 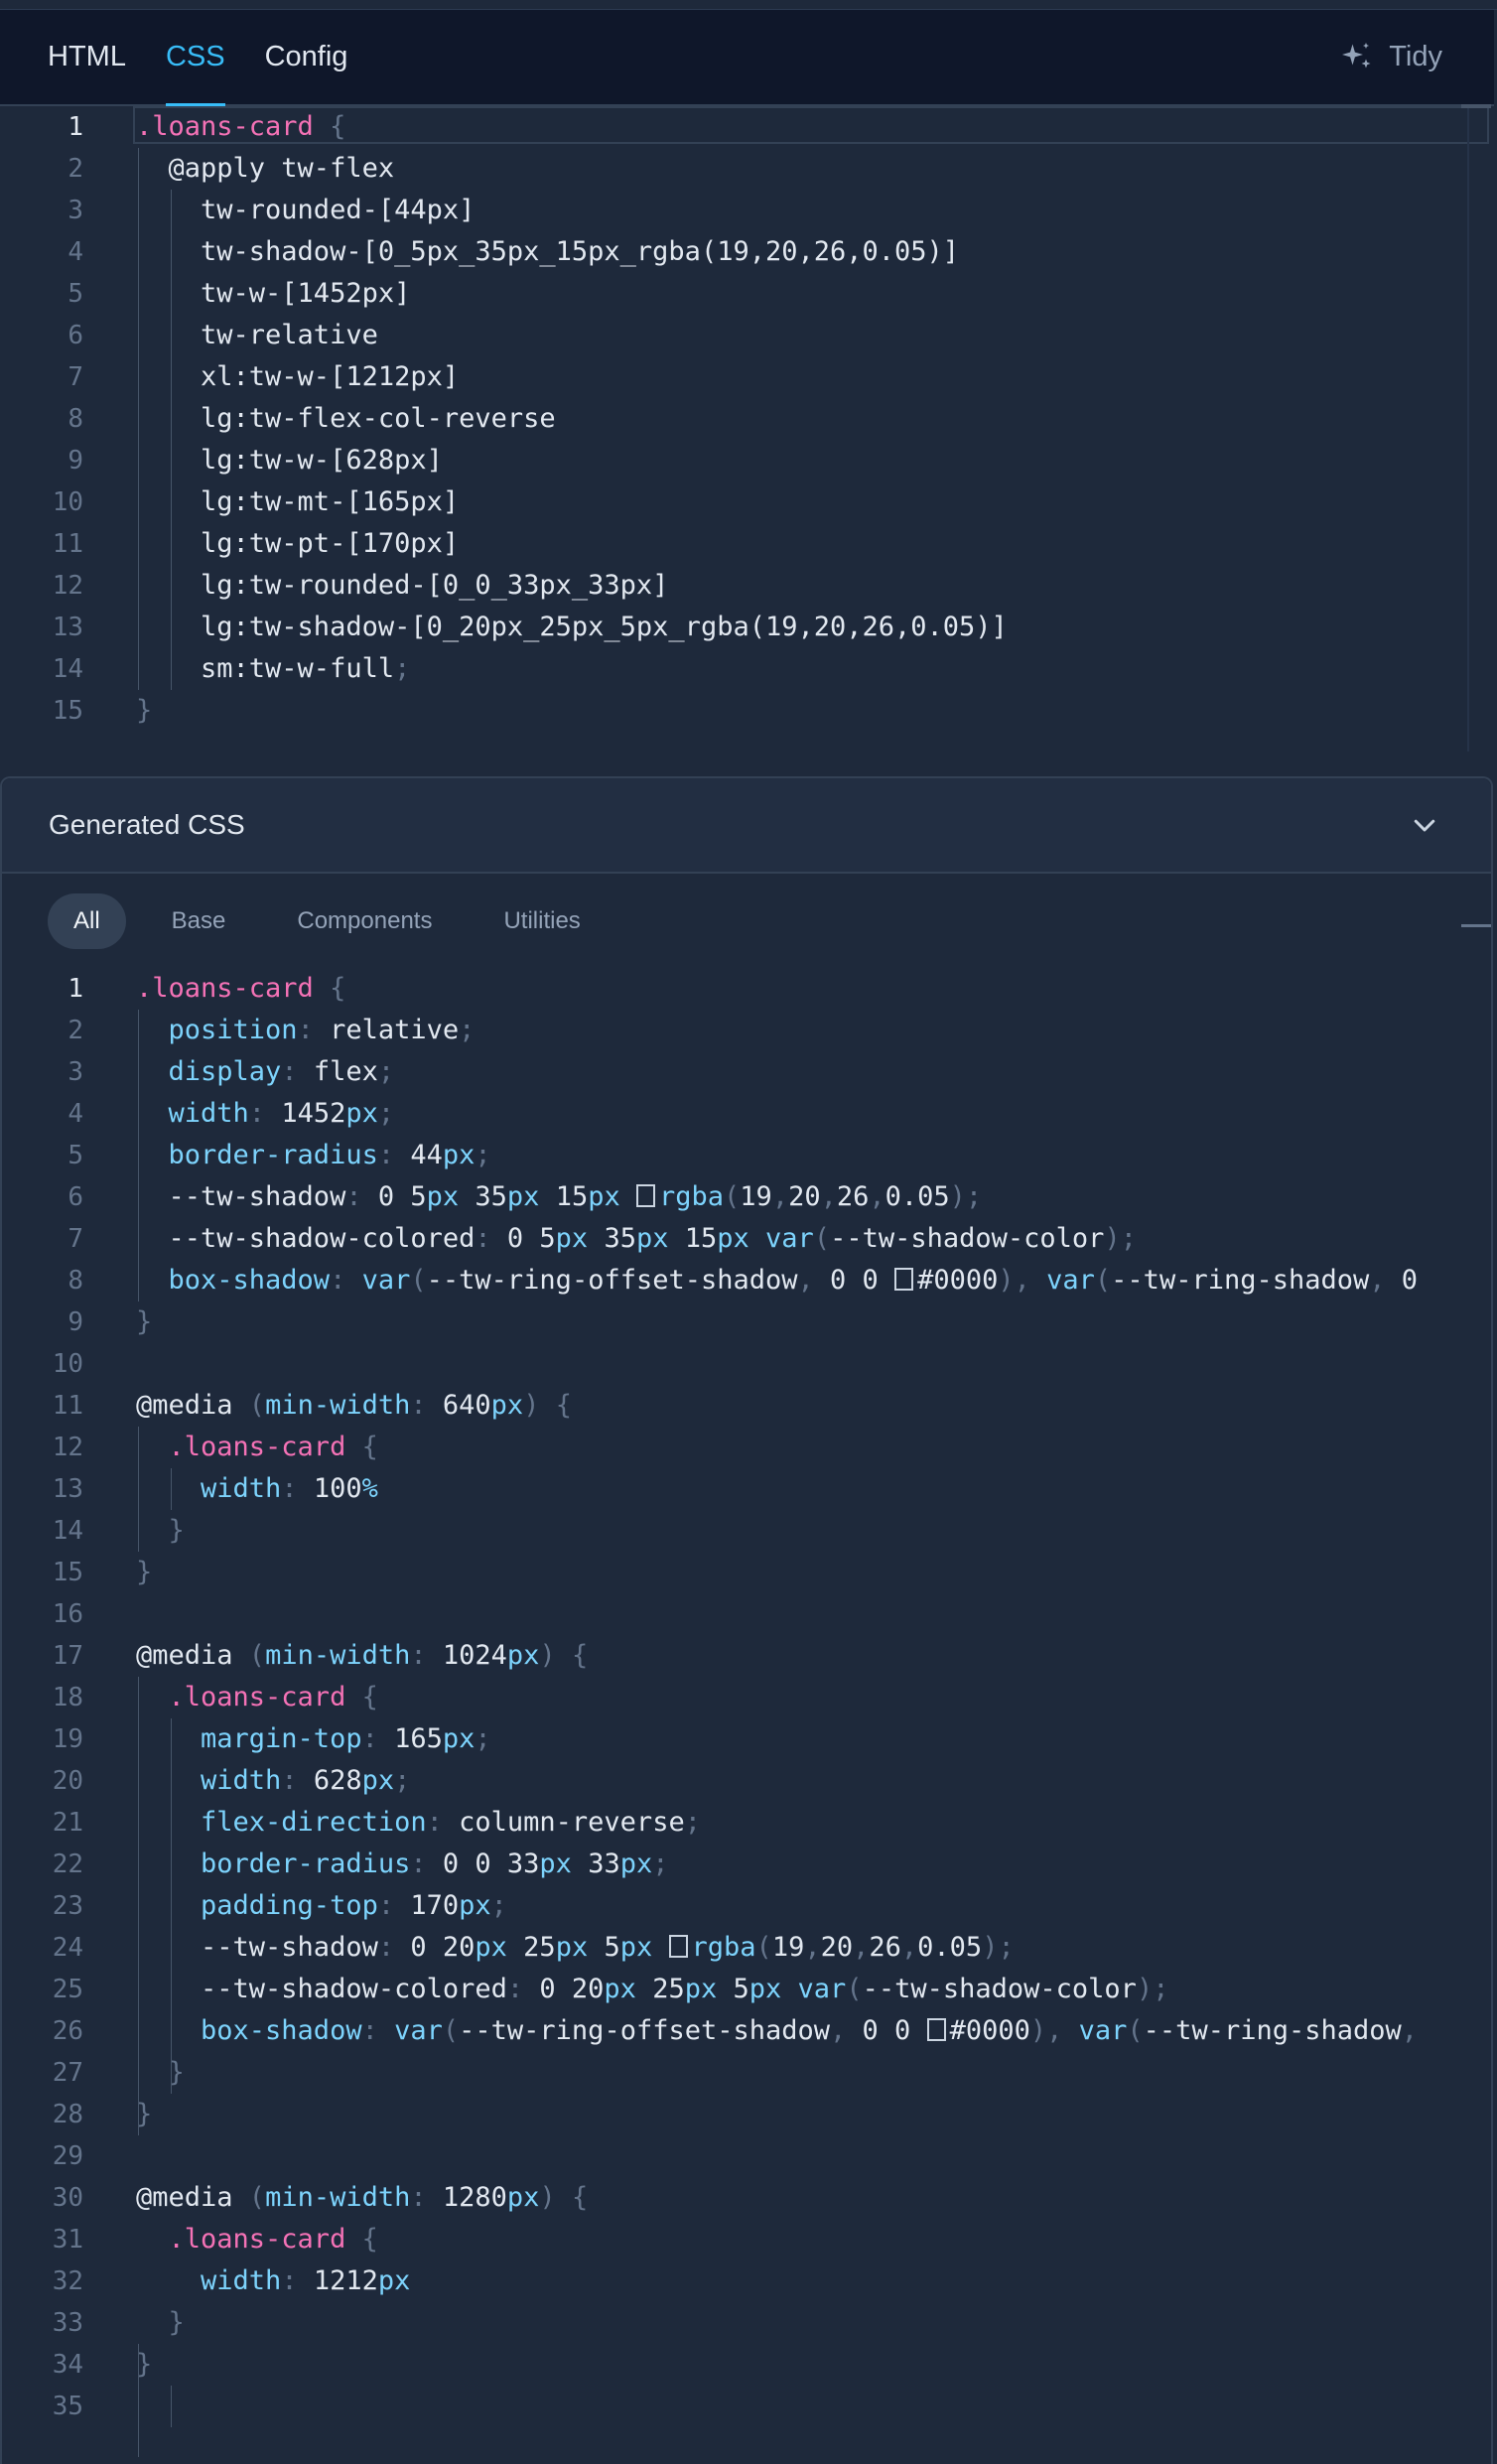 I want to click on tab-css: CSS, so click(x=195, y=58).